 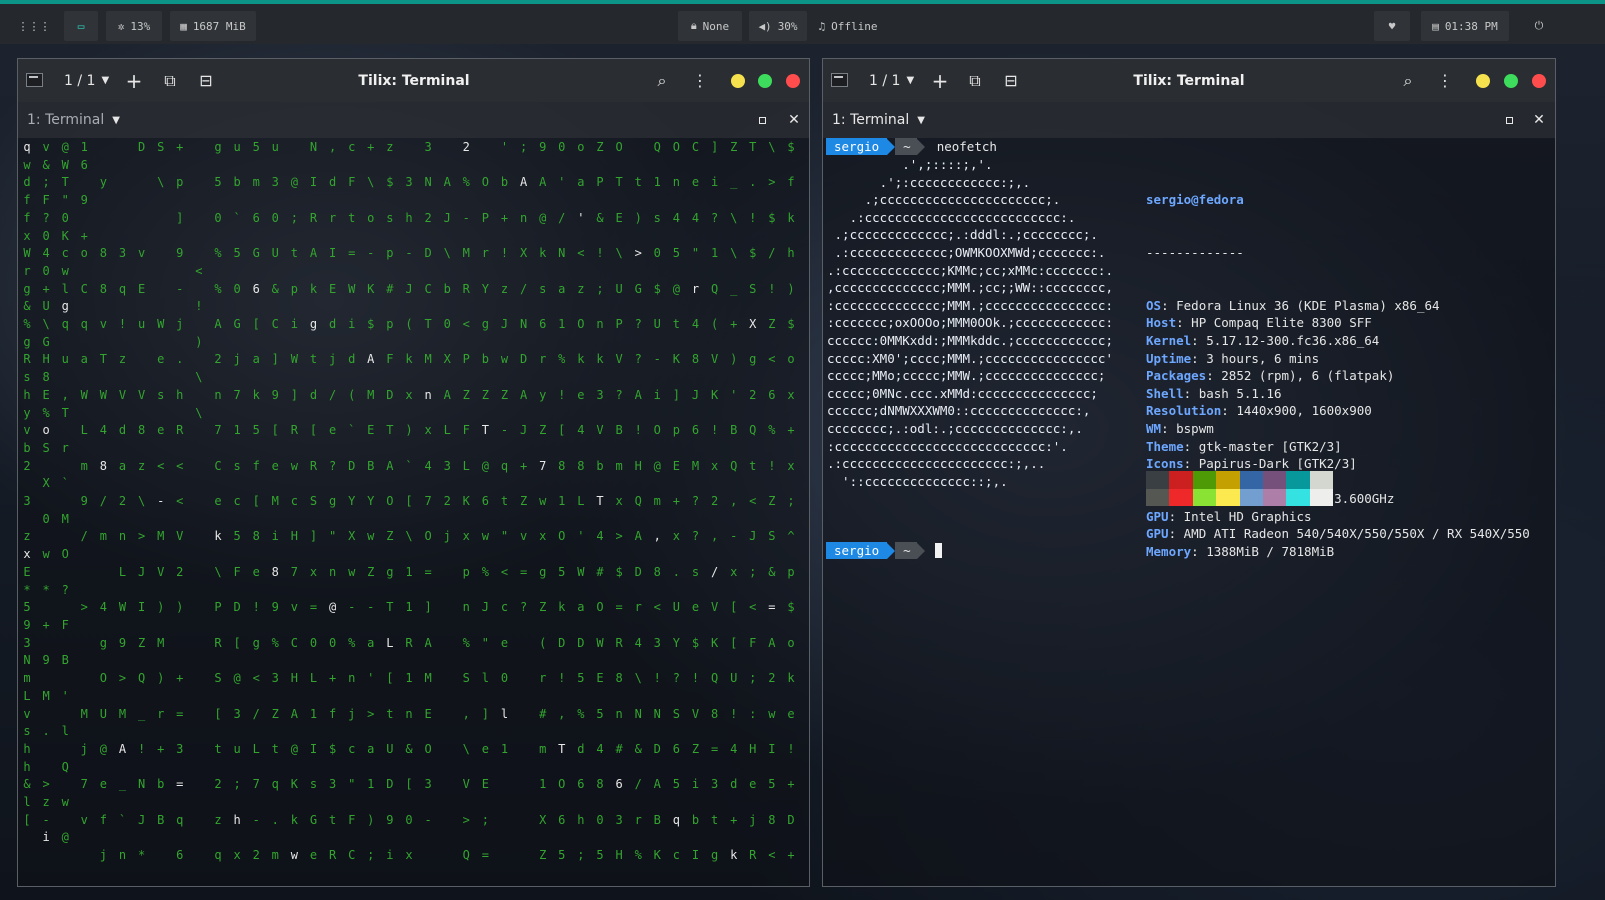 I want to click on matrix-column: ' b + ! z J w Z - q t " < c e 0 l 1, so click(x=505, y=449).